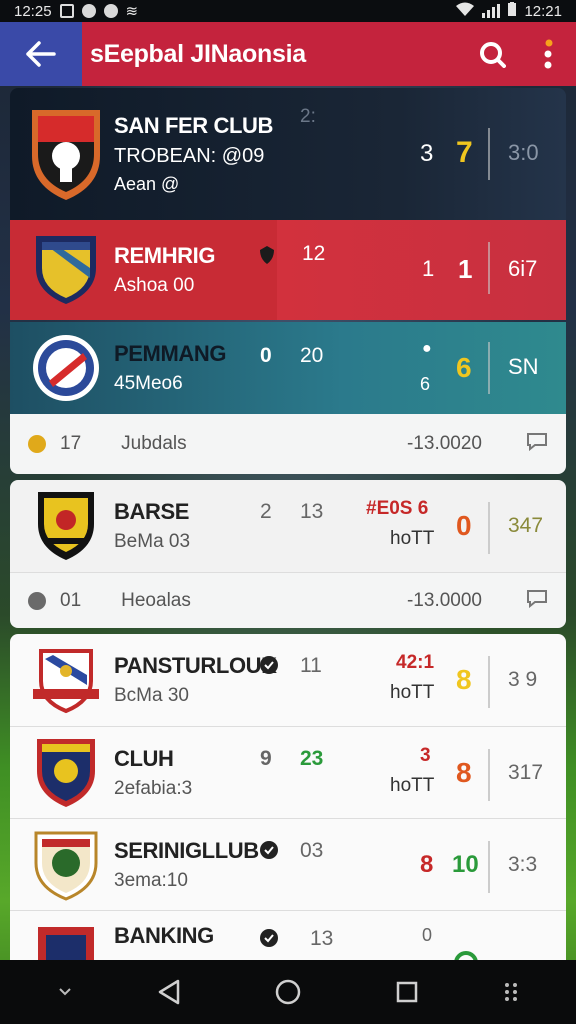 The image size is (576, 1024). What do you see at coordinates (444, 600) in the screenshot?
I see `list-item-value: -13.0000` at bounding box center [444, 600].